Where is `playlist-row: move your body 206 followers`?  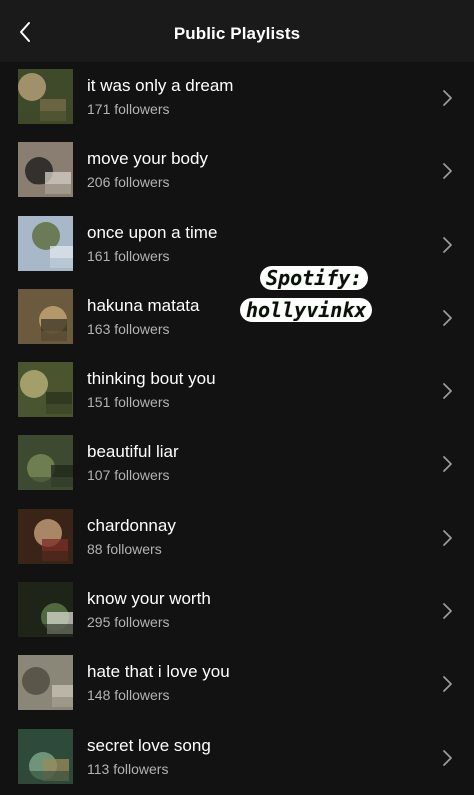 playlist-row: move your body 206 followers is located at coordinates (237, 171).